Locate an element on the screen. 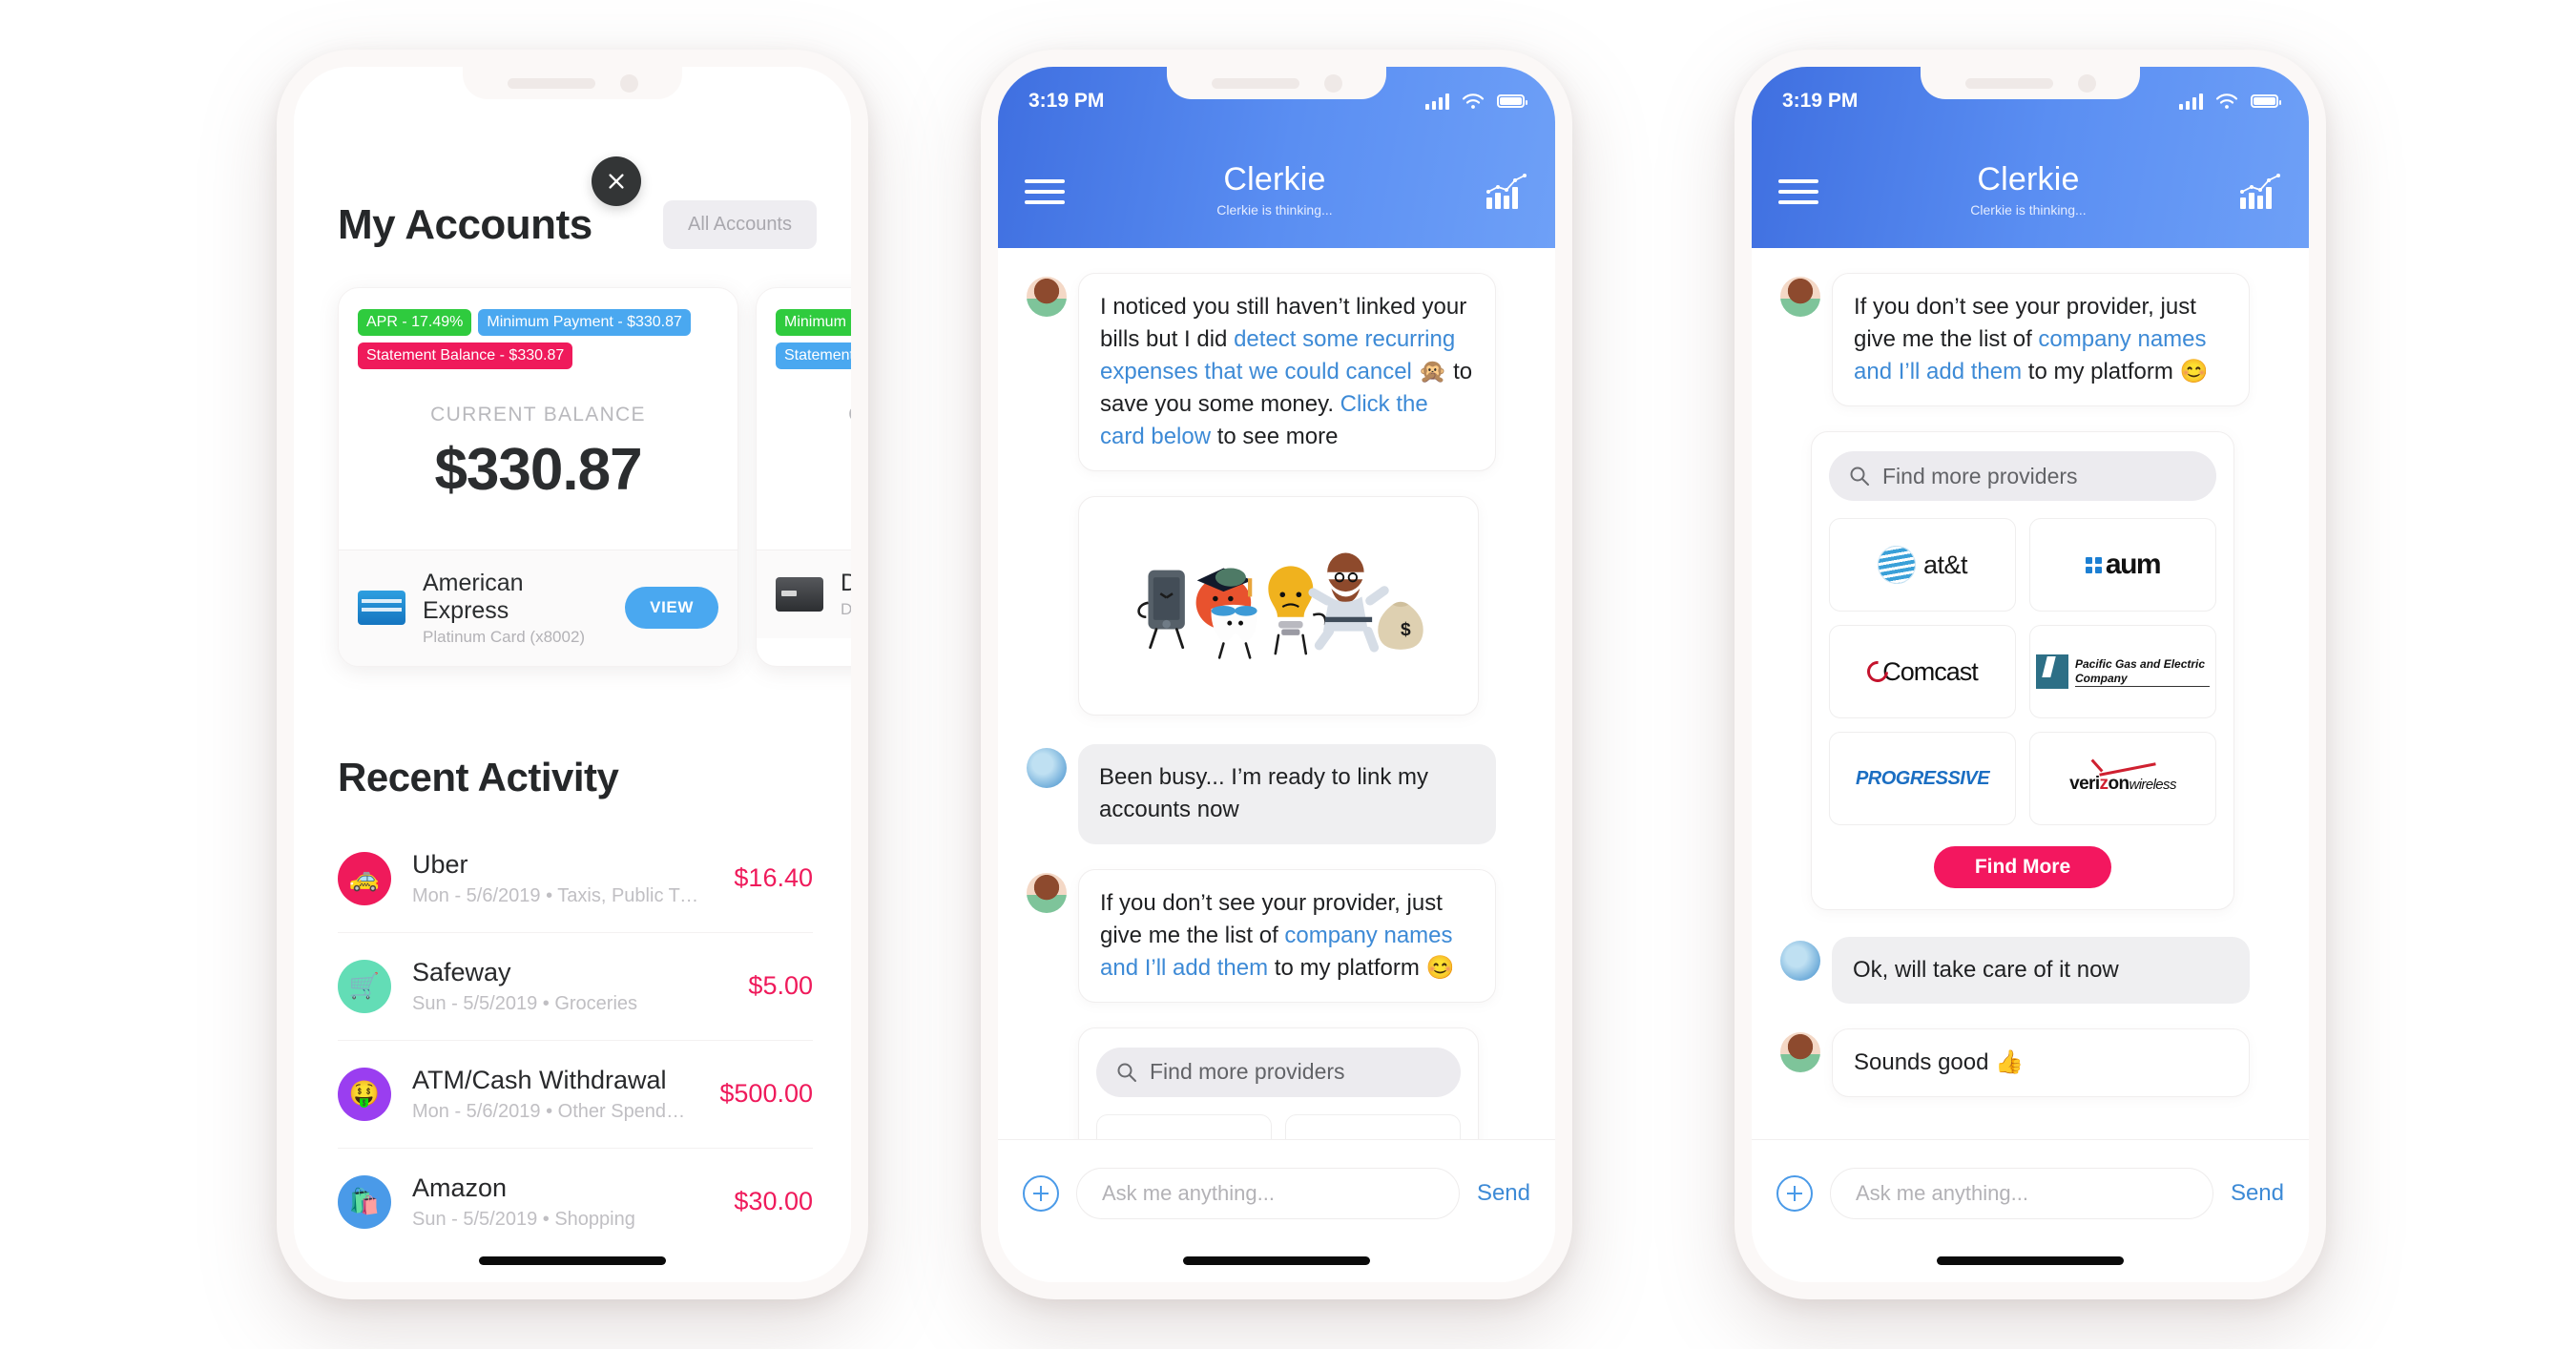  pge-logo-icon: Pacific Gas and Electric Company is located at coordinates (2123, 672).